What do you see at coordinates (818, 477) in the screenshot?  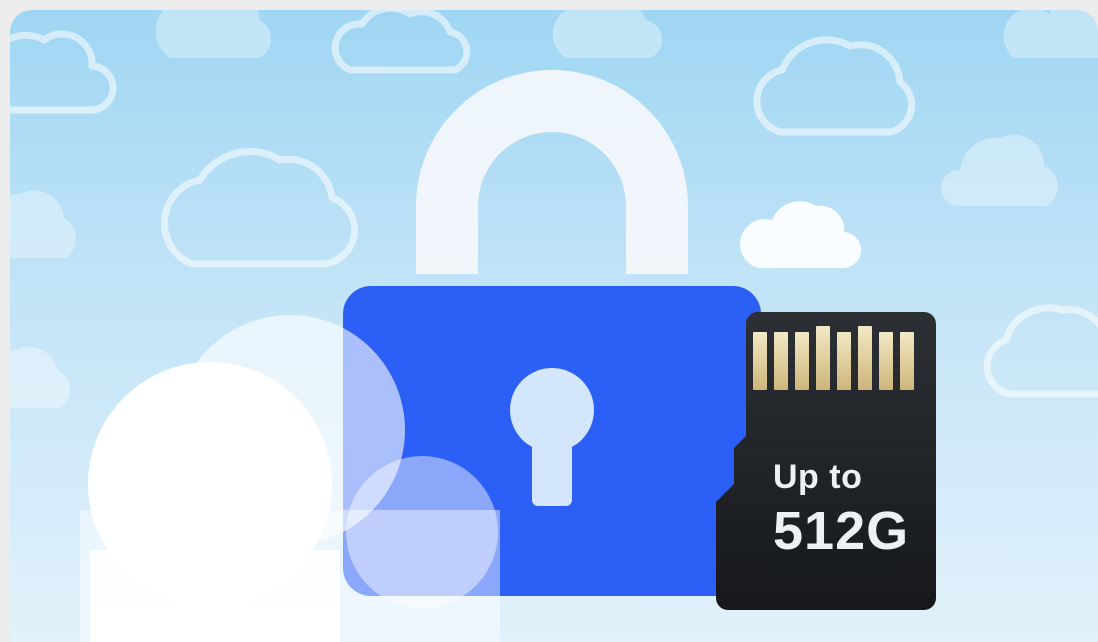 I see `capacity-prefix: Up to` at bounding box center [818, 477].